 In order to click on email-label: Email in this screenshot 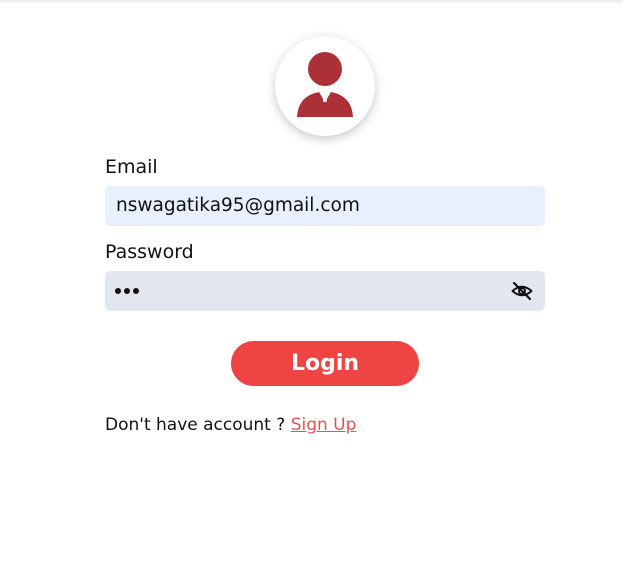, I will do `click(131, 167)`.